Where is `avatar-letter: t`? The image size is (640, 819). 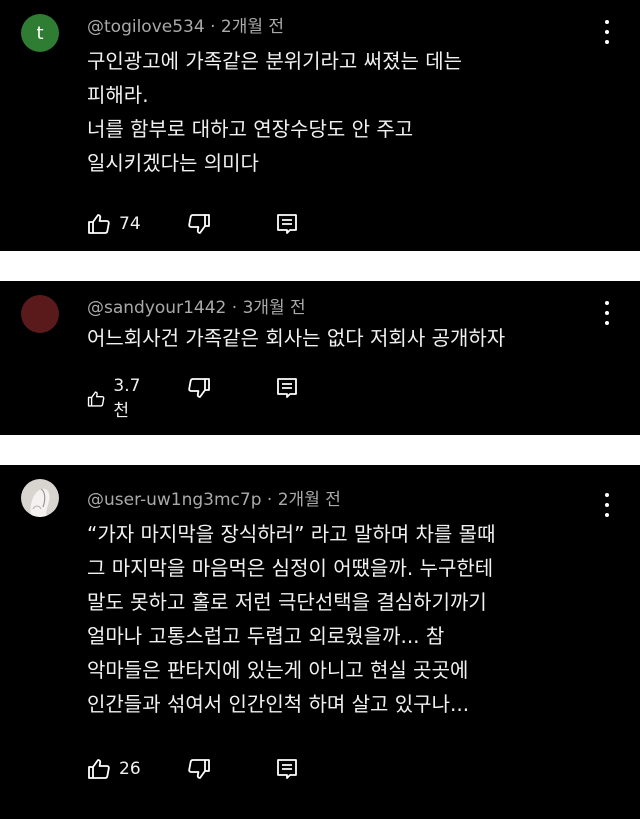
avatar-letter: t is located at coordinates (40, 33).